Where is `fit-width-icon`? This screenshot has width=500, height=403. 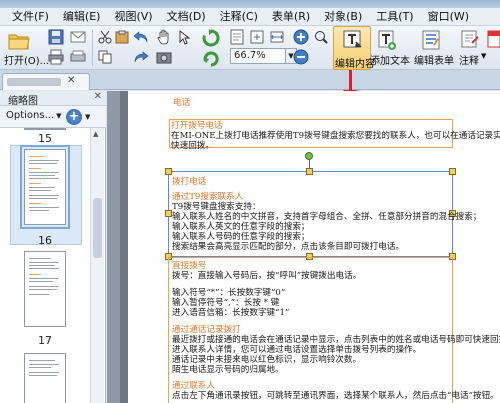 fit-width-icon is located at coordinates (277, 37).